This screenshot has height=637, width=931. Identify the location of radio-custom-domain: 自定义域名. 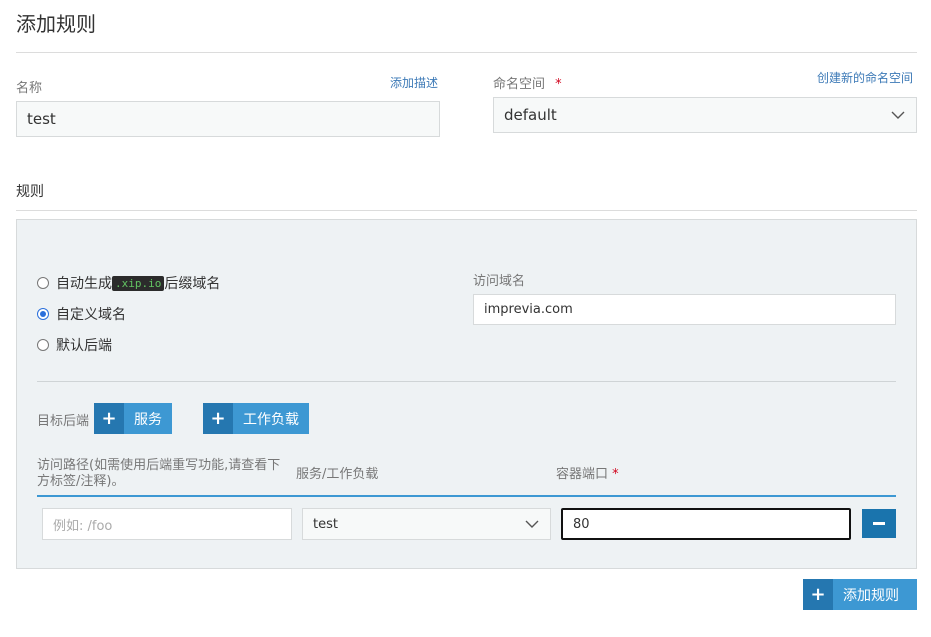
(81, 314).